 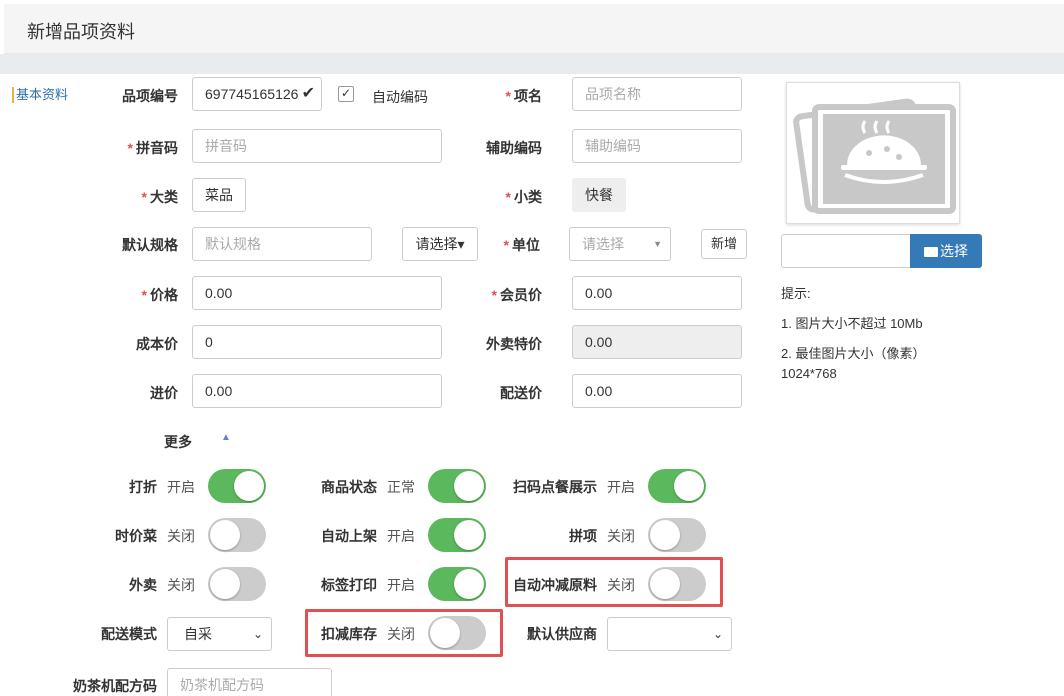 What do you see at coordinates (181, 536) in the screenshot?
I see `seasonal-state: 关闭` at bounding box center [181, 536].